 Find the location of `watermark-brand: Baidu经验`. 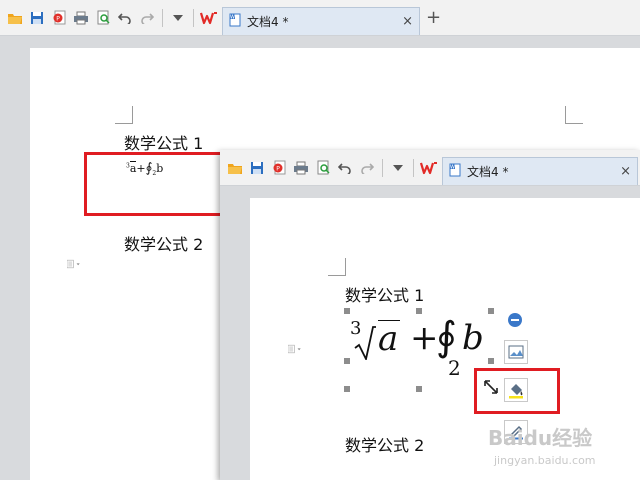

watermark-brand: Baidu经验 is located at coordinates (540, 438).